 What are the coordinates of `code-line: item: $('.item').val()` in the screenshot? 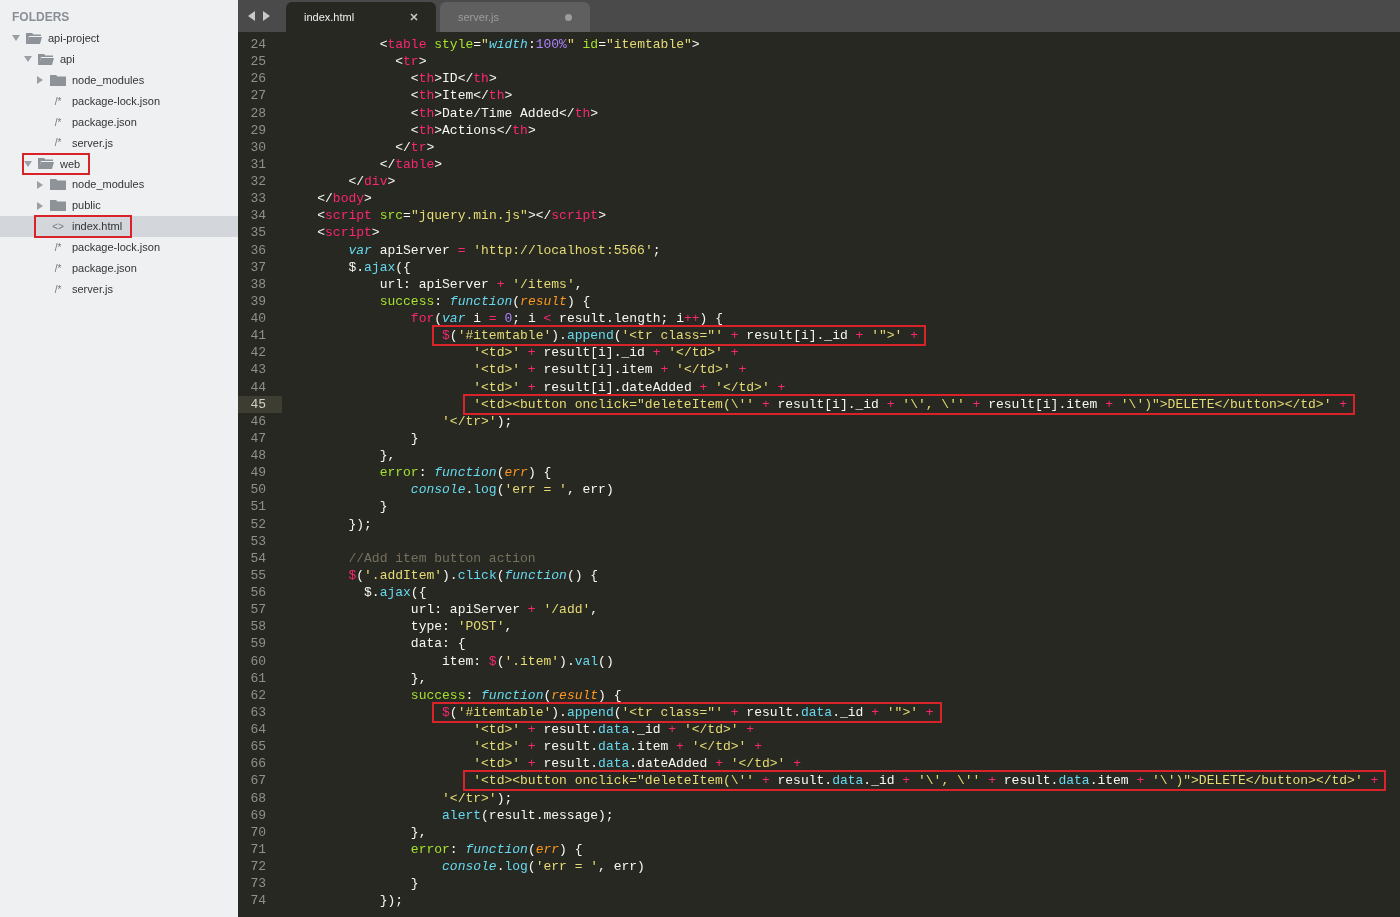 It's located at (528, 661).